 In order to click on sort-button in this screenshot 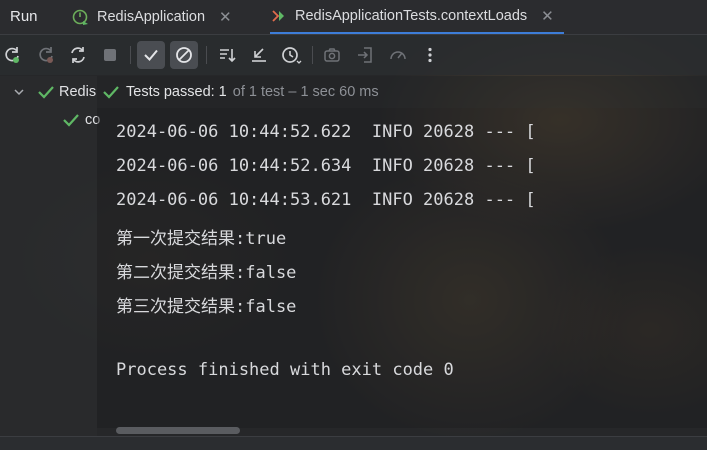, I will do `click(227, 55)`.